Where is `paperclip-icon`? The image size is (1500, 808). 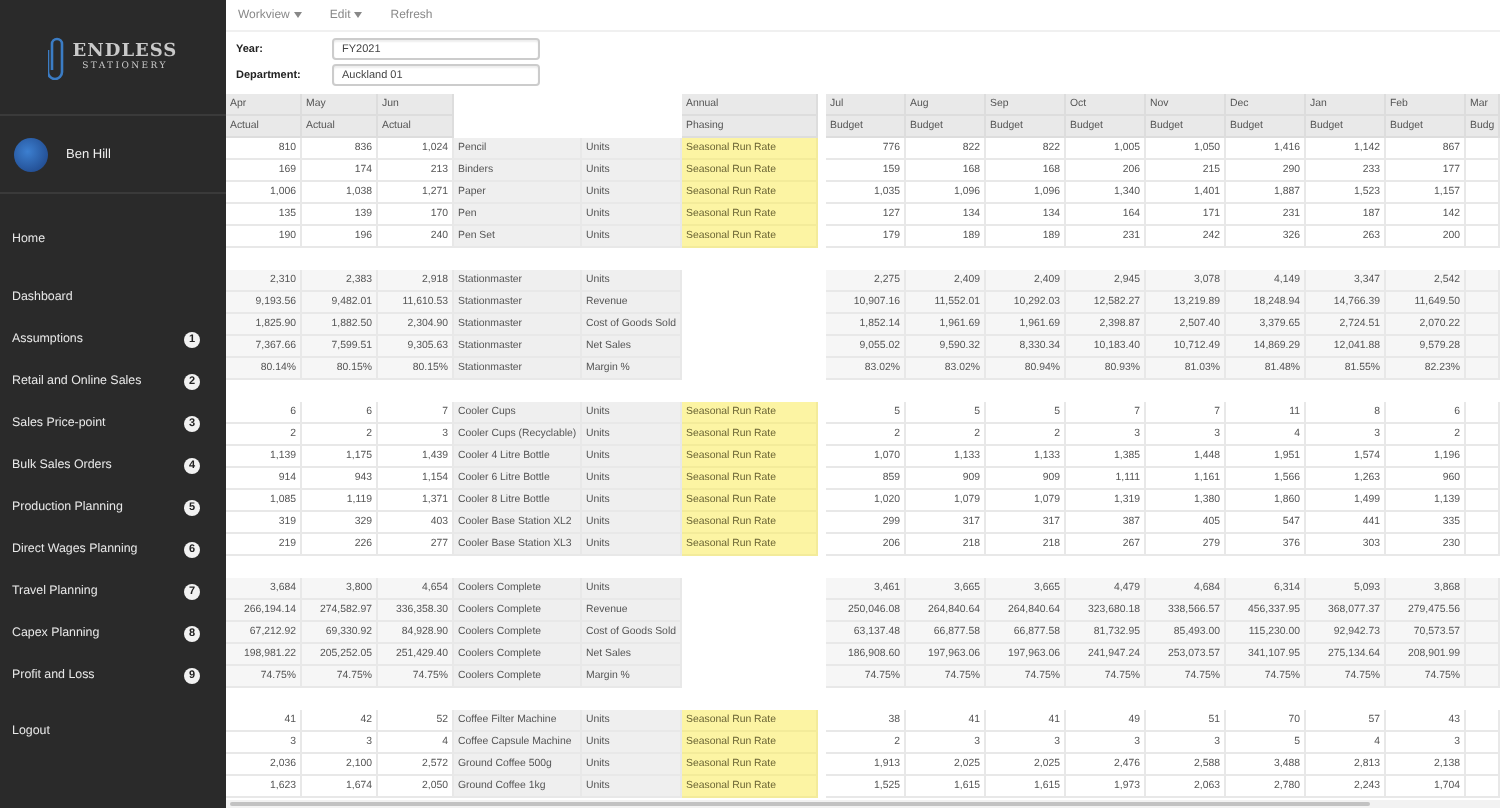
paperclip-icon is located at coordinates (57, 57).